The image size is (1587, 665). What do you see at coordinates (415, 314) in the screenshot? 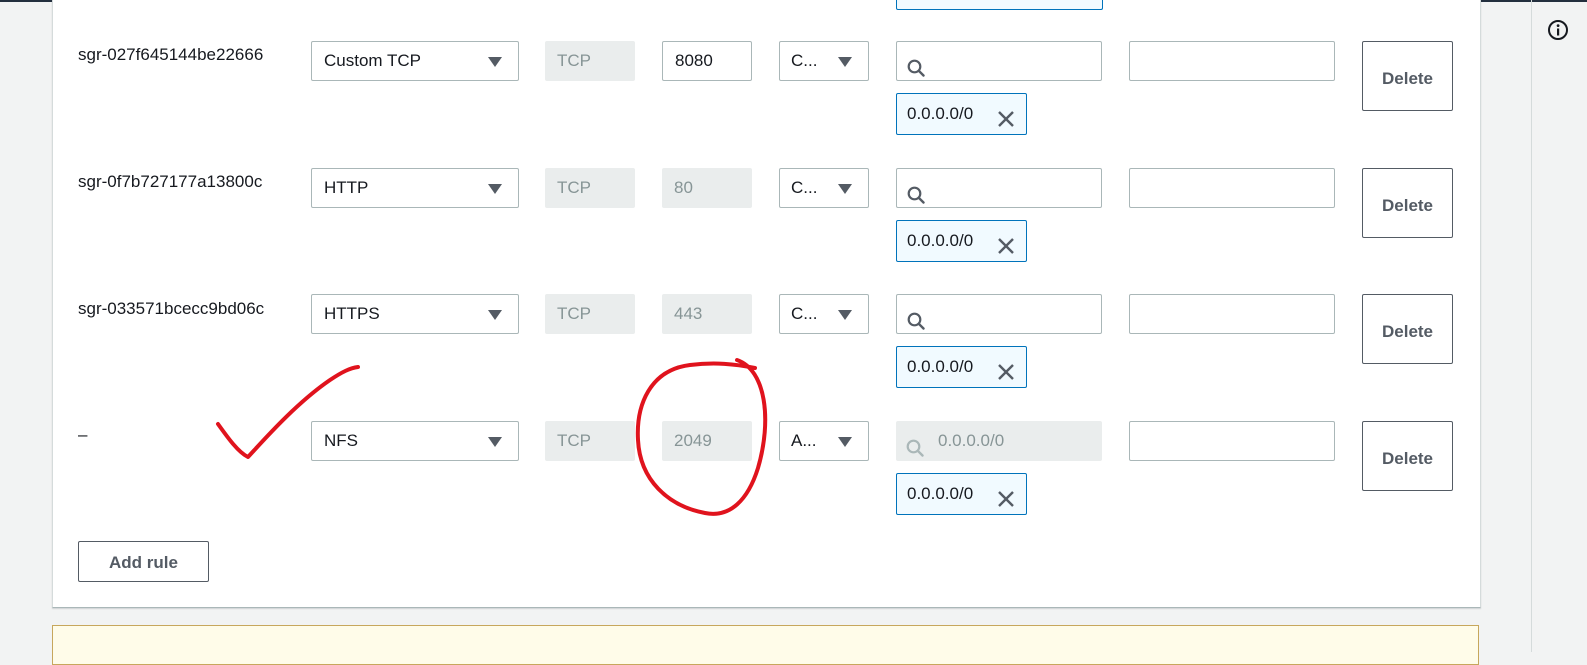
I see `rule-type-select: HTTPS` at bounding box center [415, 314].